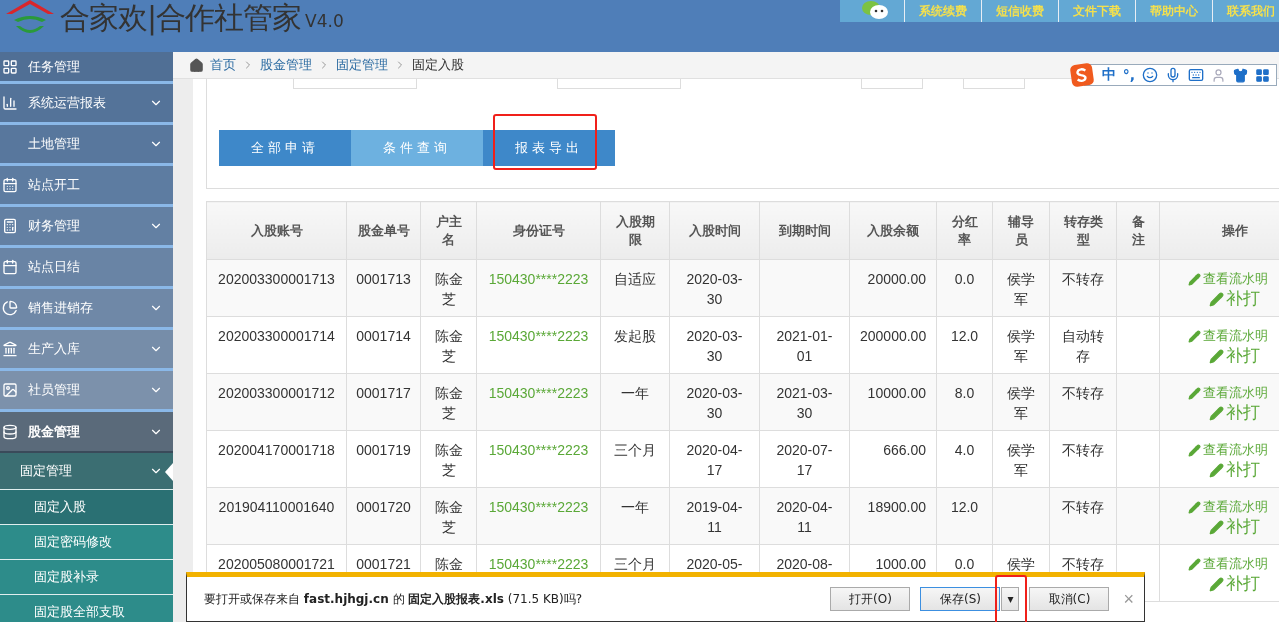 The width and height of the screenshot is (1279, 622). Describe the element at coordinates (960, 599) in the screenshot. I see `download-button: 保存(S)` at that location.